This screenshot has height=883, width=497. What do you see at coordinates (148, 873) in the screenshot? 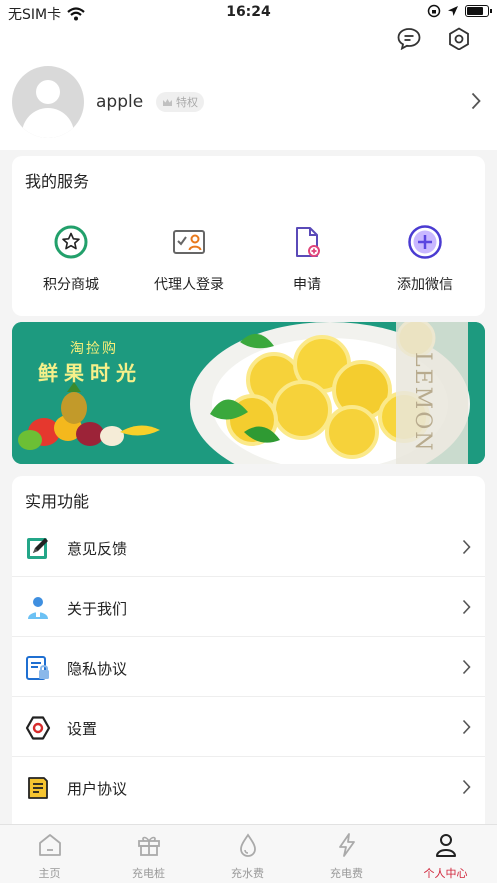
I see `tab-label: 充电桩` at bounding box center [148, 873].